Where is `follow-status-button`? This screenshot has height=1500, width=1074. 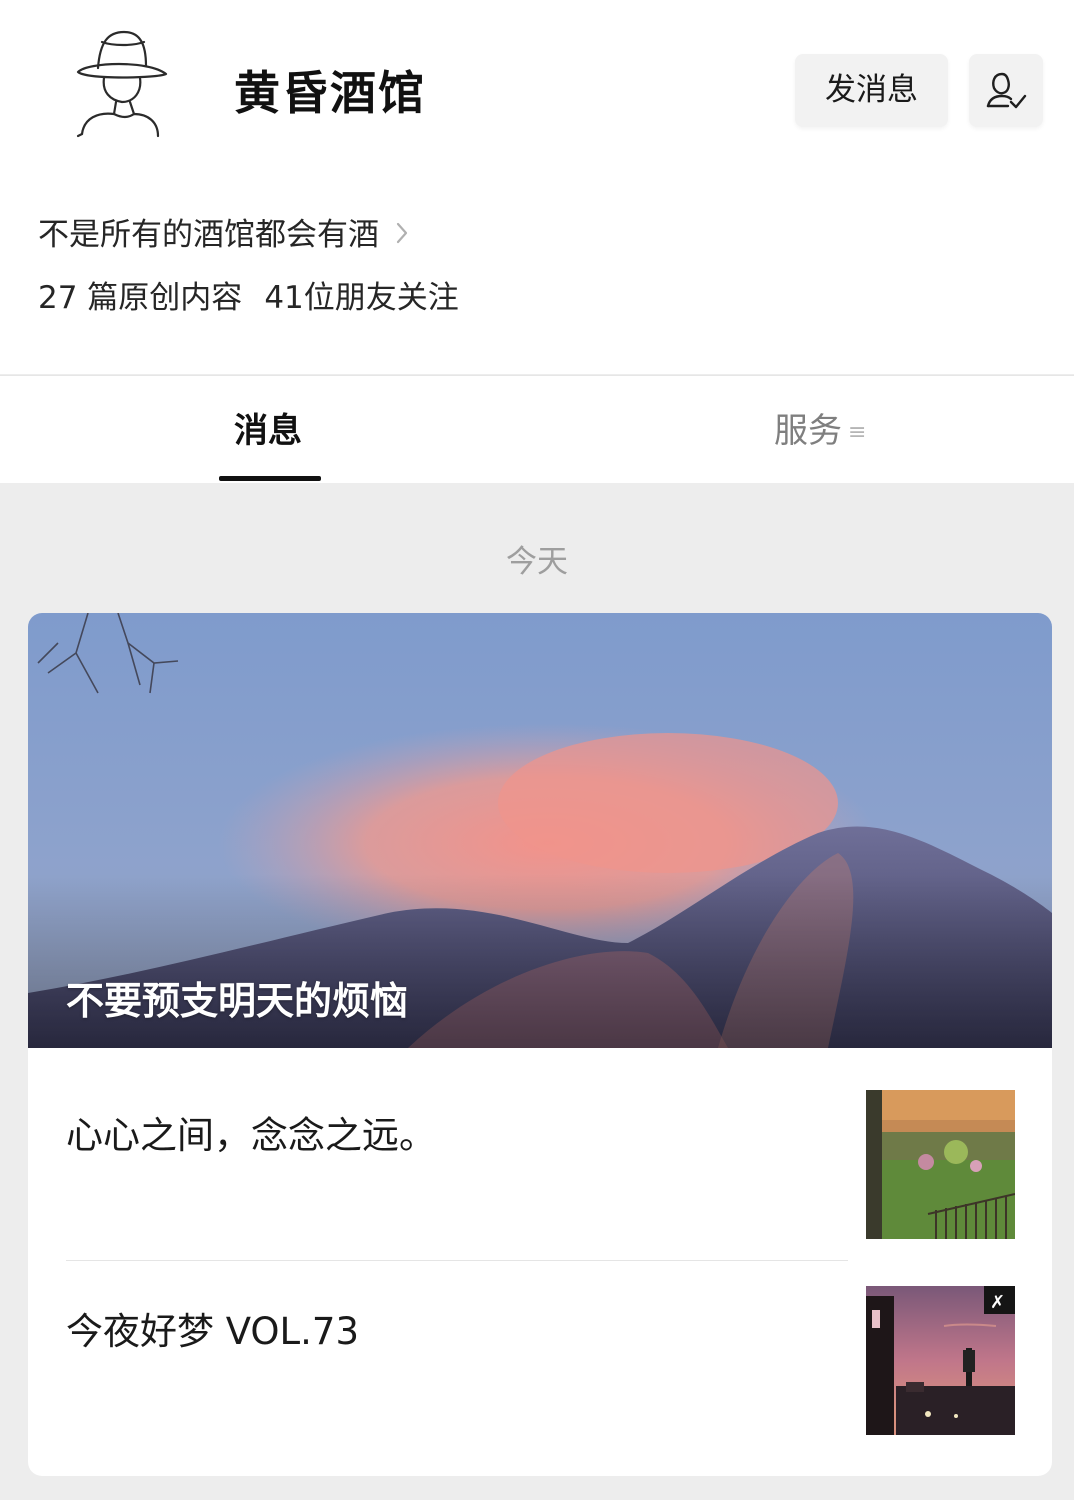 follow-status-button is located at coordinates (1006, 90).